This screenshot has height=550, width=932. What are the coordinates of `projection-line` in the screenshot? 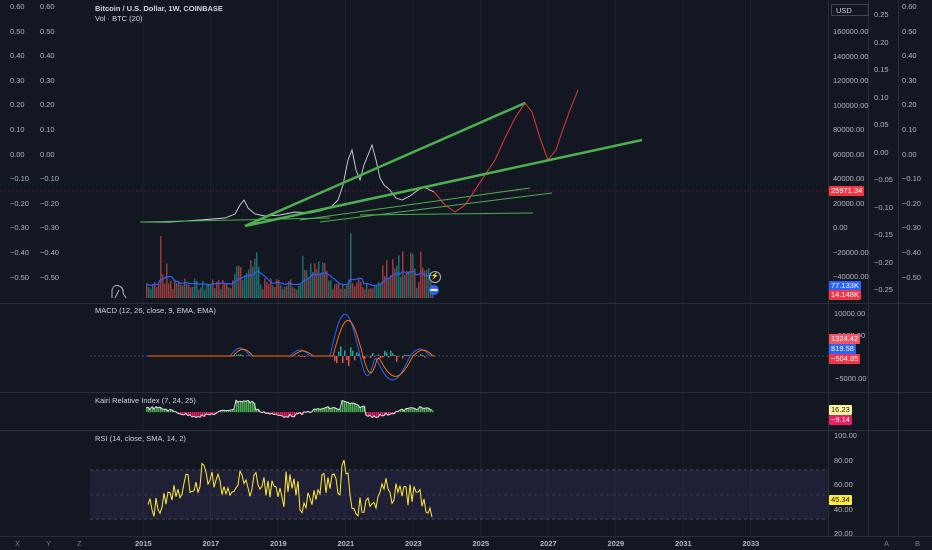 It's located at (506, 151).